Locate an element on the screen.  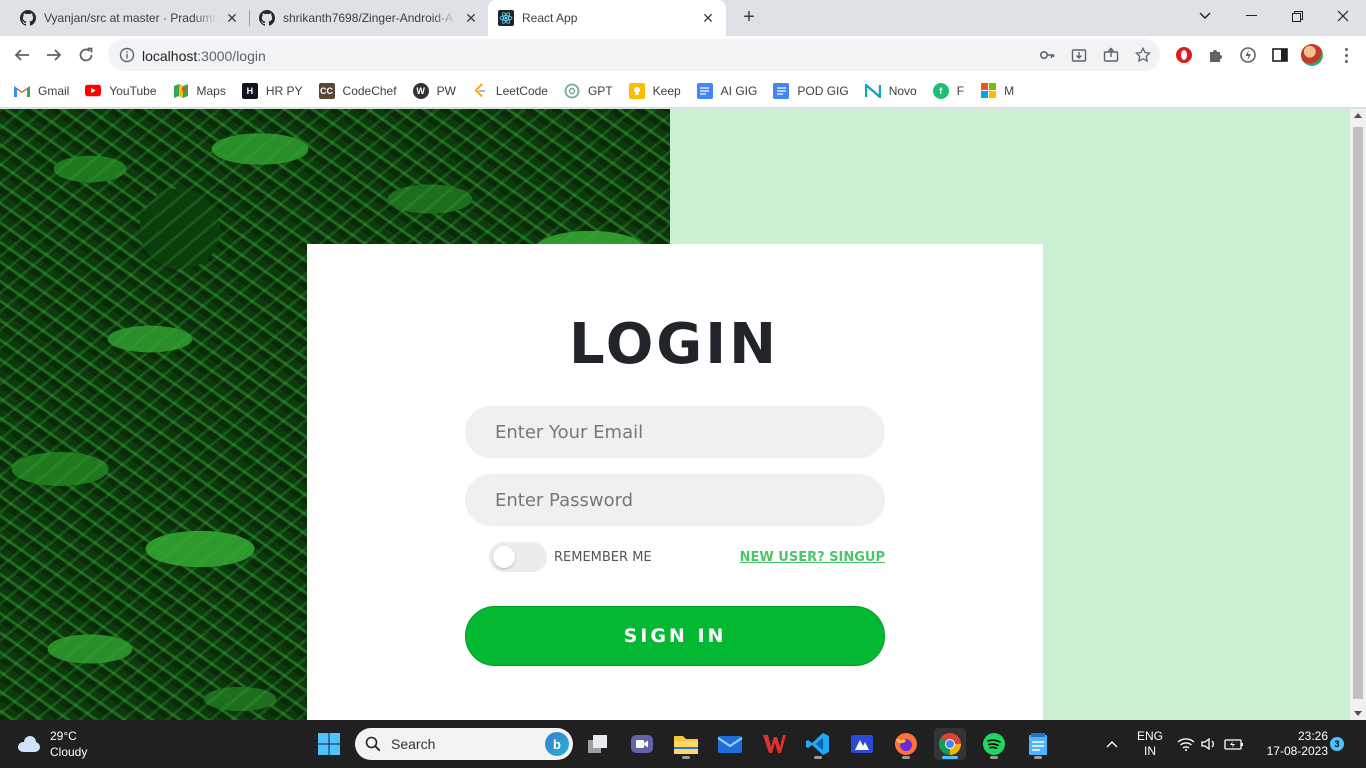
scroll-up-icon is located at coordinates (1358, 115).